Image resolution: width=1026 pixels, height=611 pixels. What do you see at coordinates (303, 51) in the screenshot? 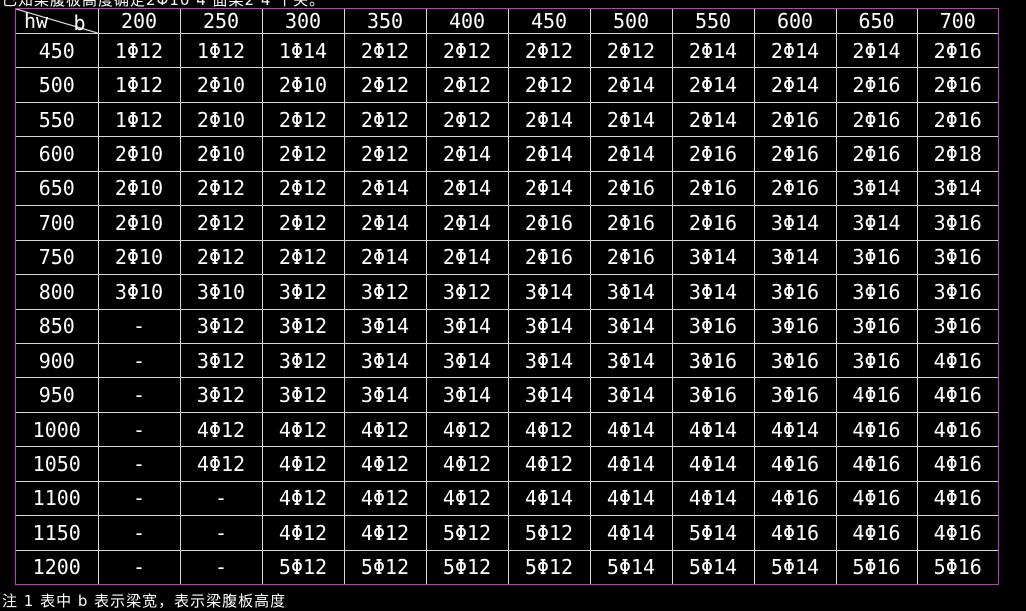
I see `table-cell: 1Φ14` at bounding box center [303, 51].